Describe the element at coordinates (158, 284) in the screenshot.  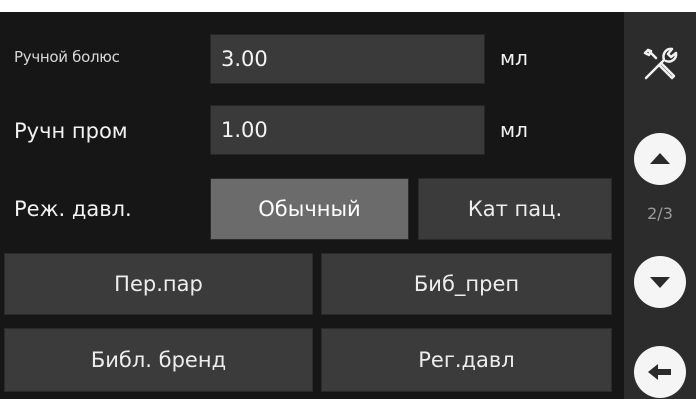
I see `transfer-params-button: Пер.пар` at that location.